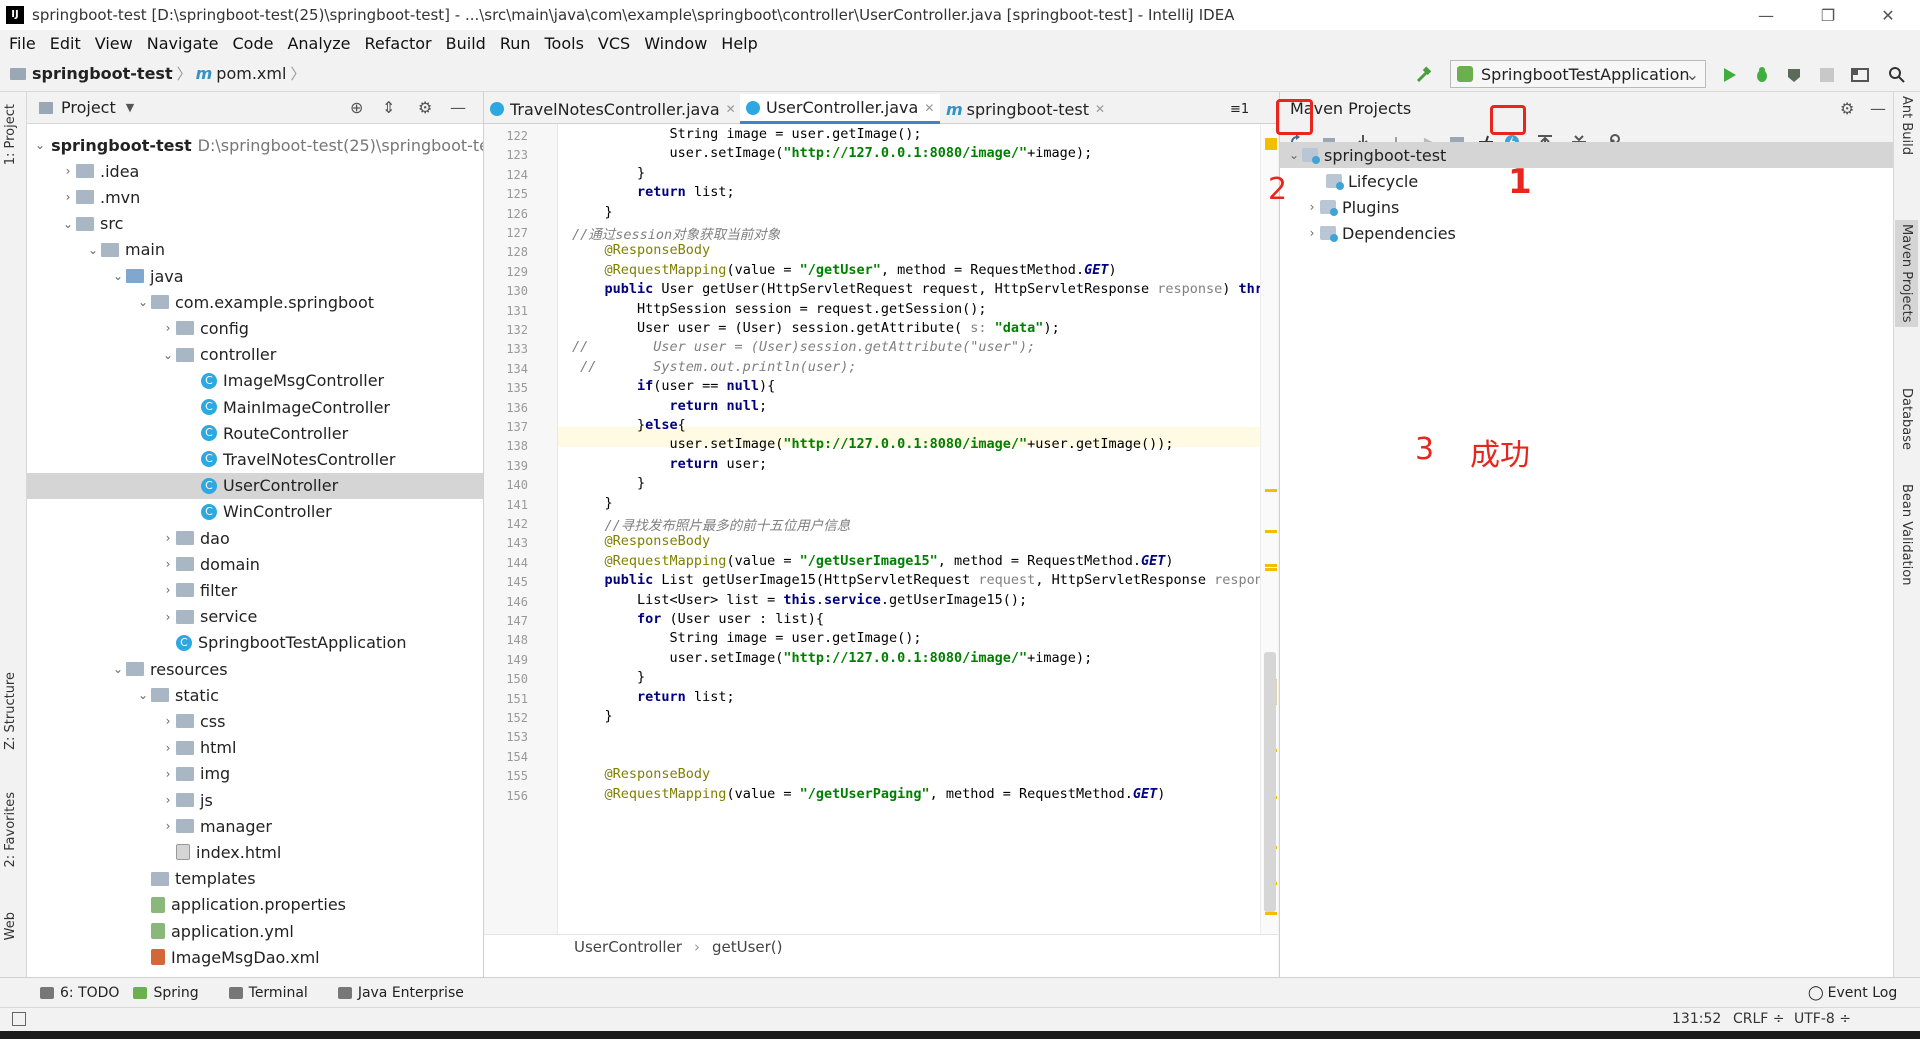 The height and width of the screenshot is (1039, 1920). What do you see at coordinates (255, 721) in the screenshot?
I see `tree-item-css: › css` at bounding box center [255, 721].